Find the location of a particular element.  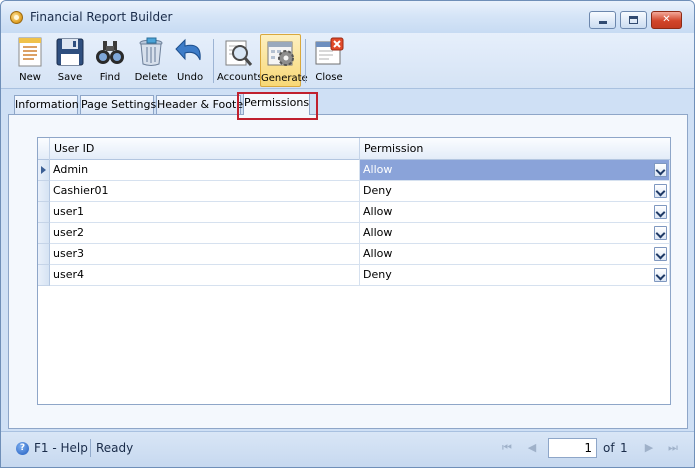

accounts-magnifier-icon is located at coordinates (239, 53).